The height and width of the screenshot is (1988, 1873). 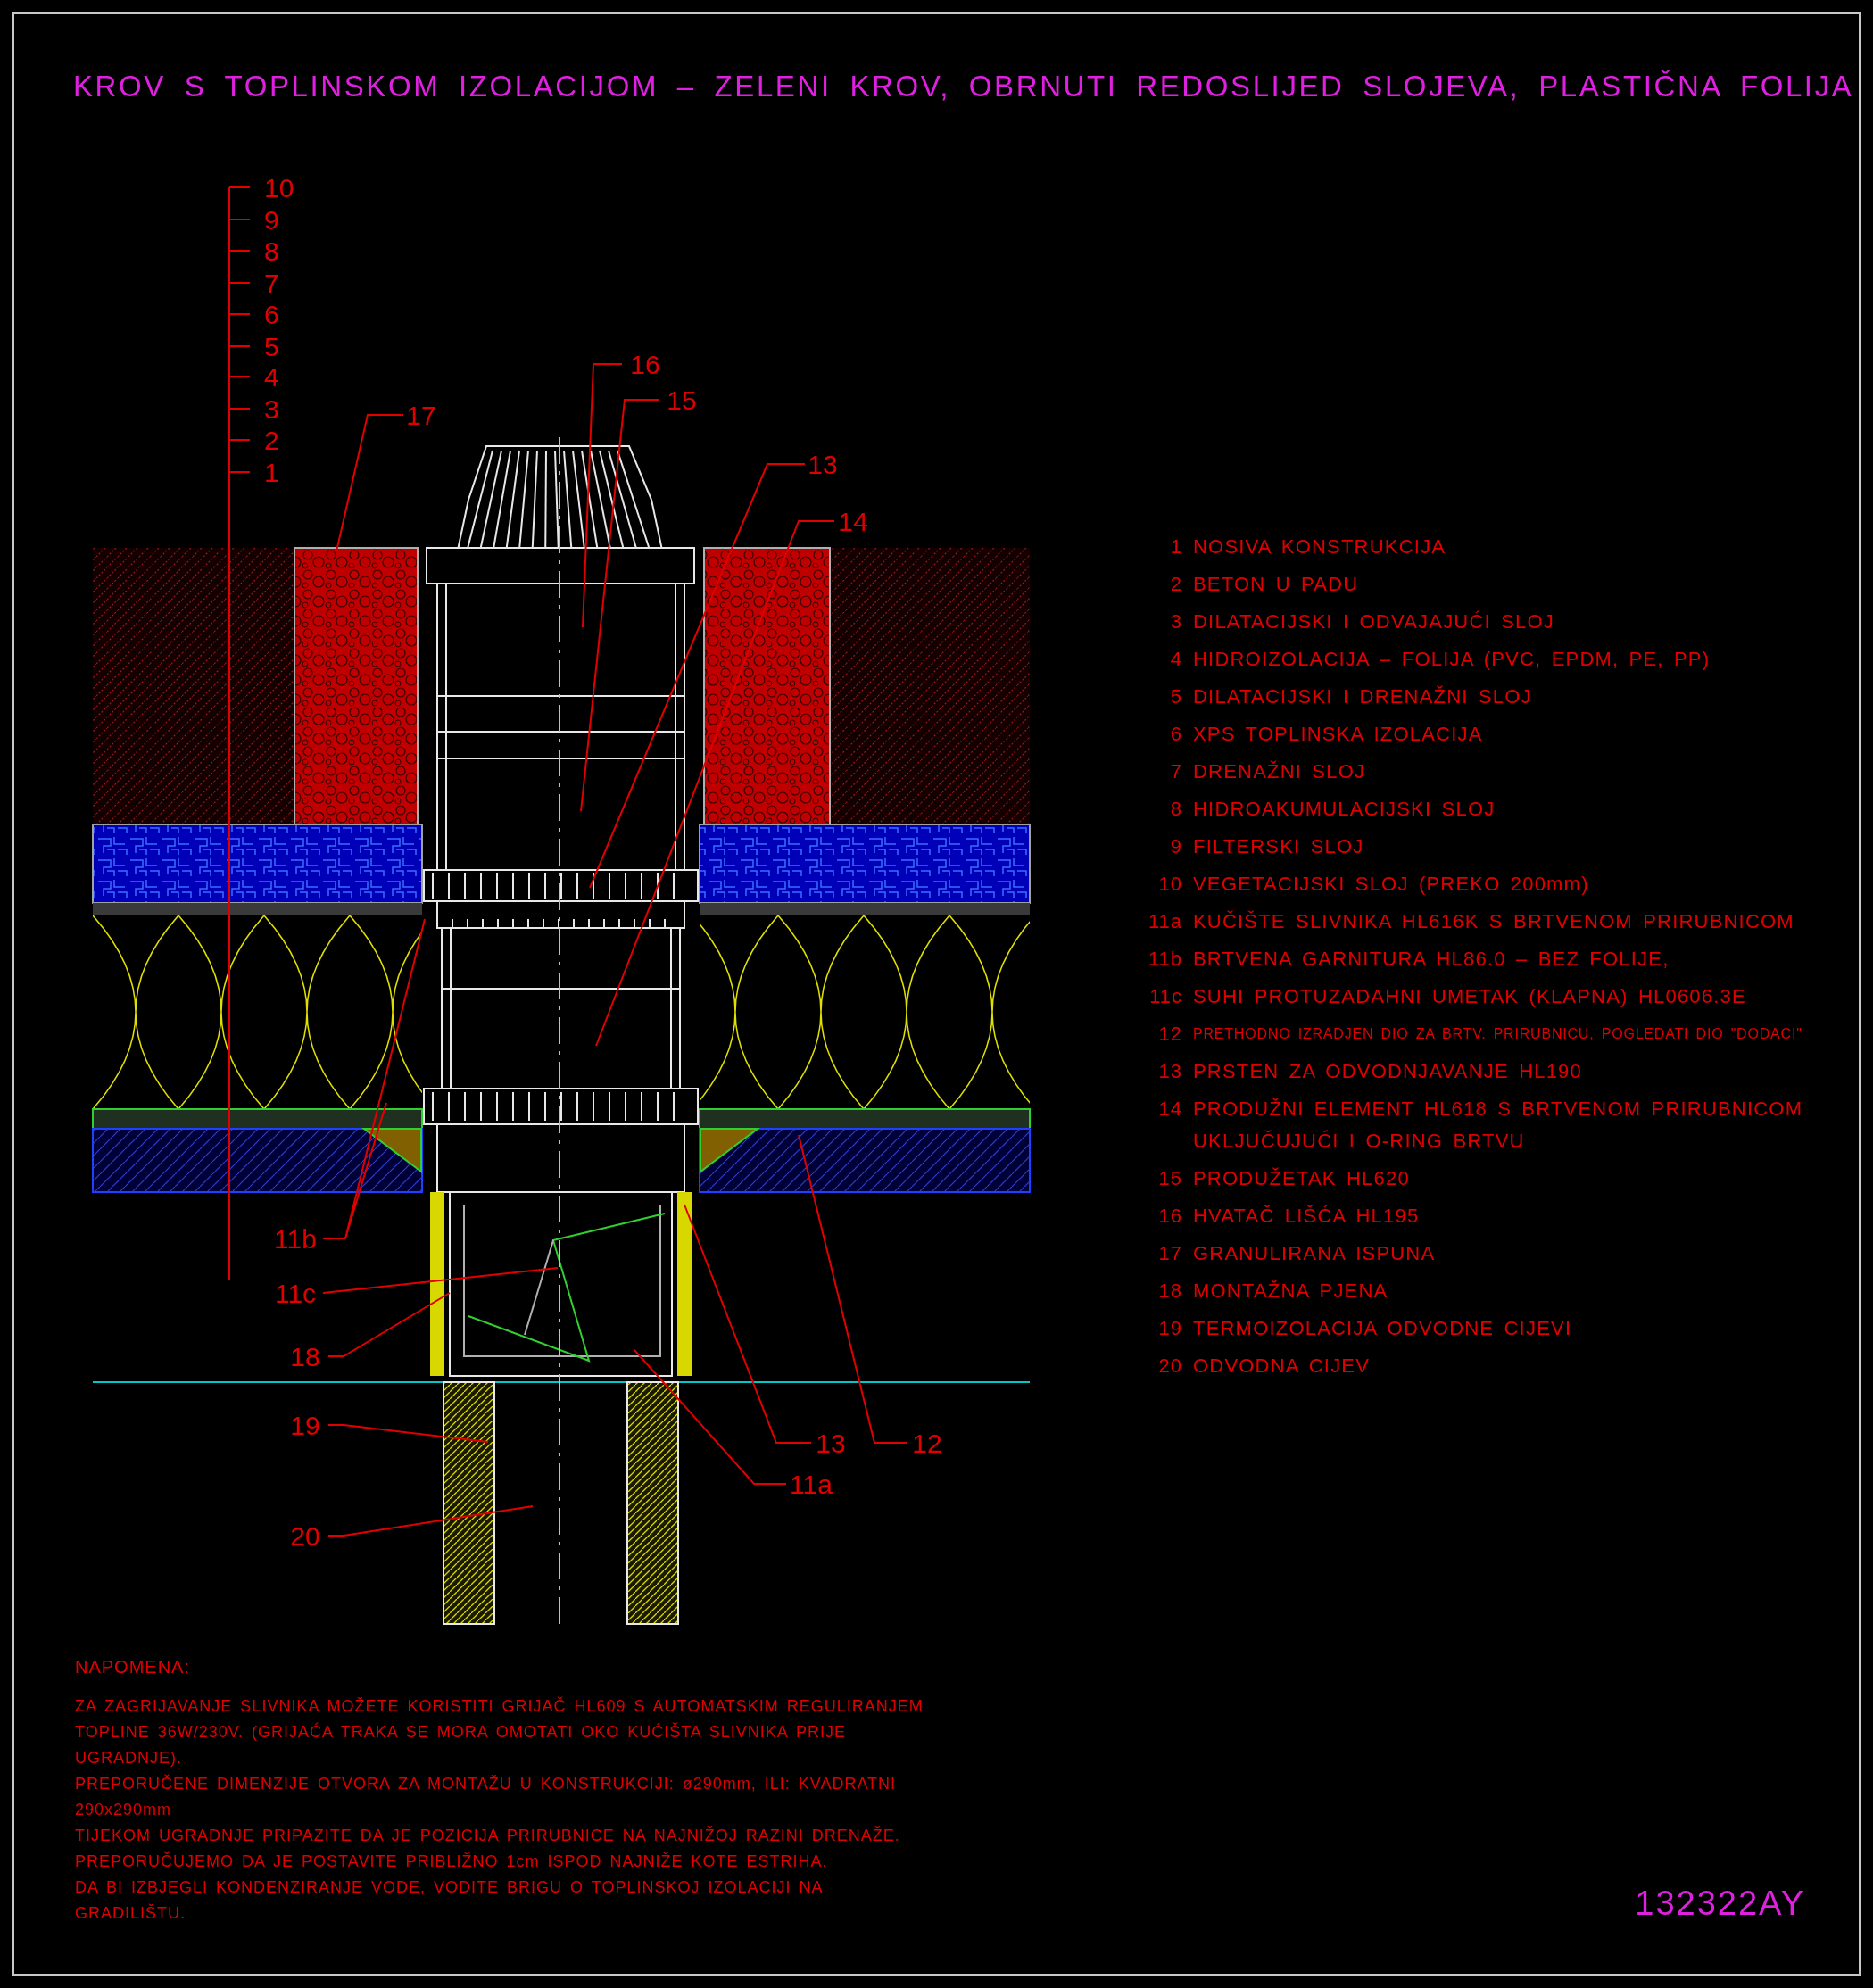 I want to click on legend-number: 11a, so click(x=1164, y=921).